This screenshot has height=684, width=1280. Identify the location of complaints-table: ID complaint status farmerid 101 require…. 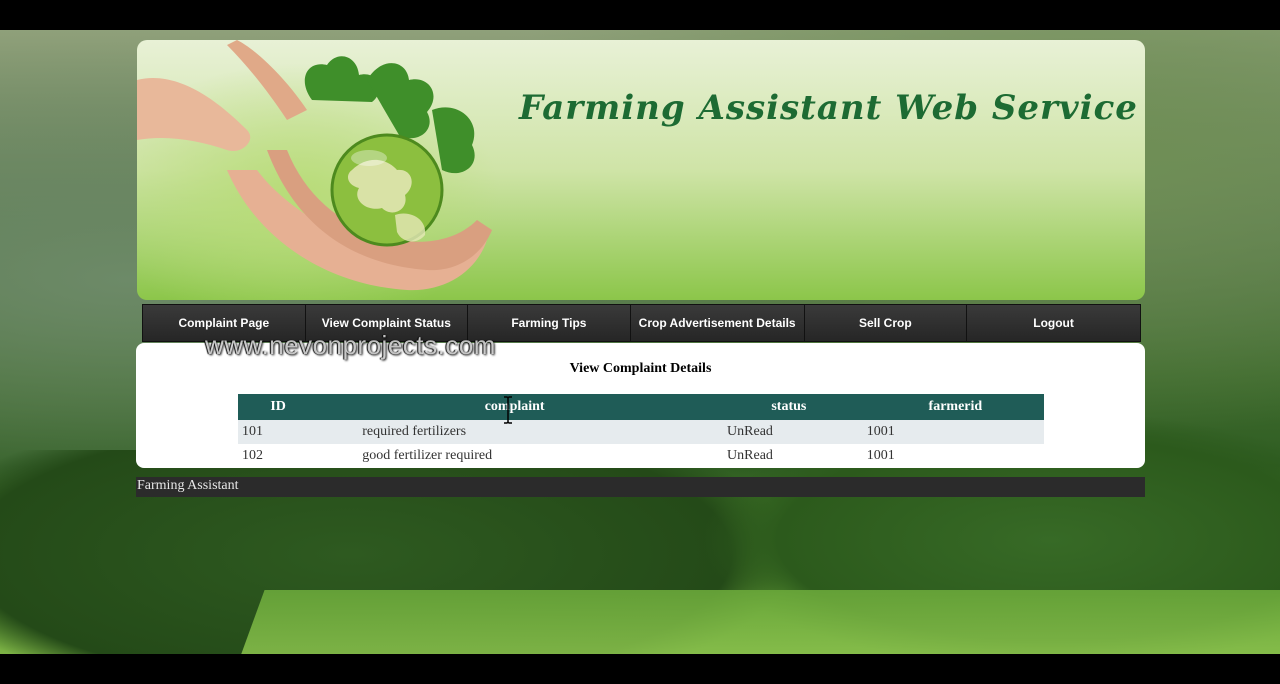
(641, 431).